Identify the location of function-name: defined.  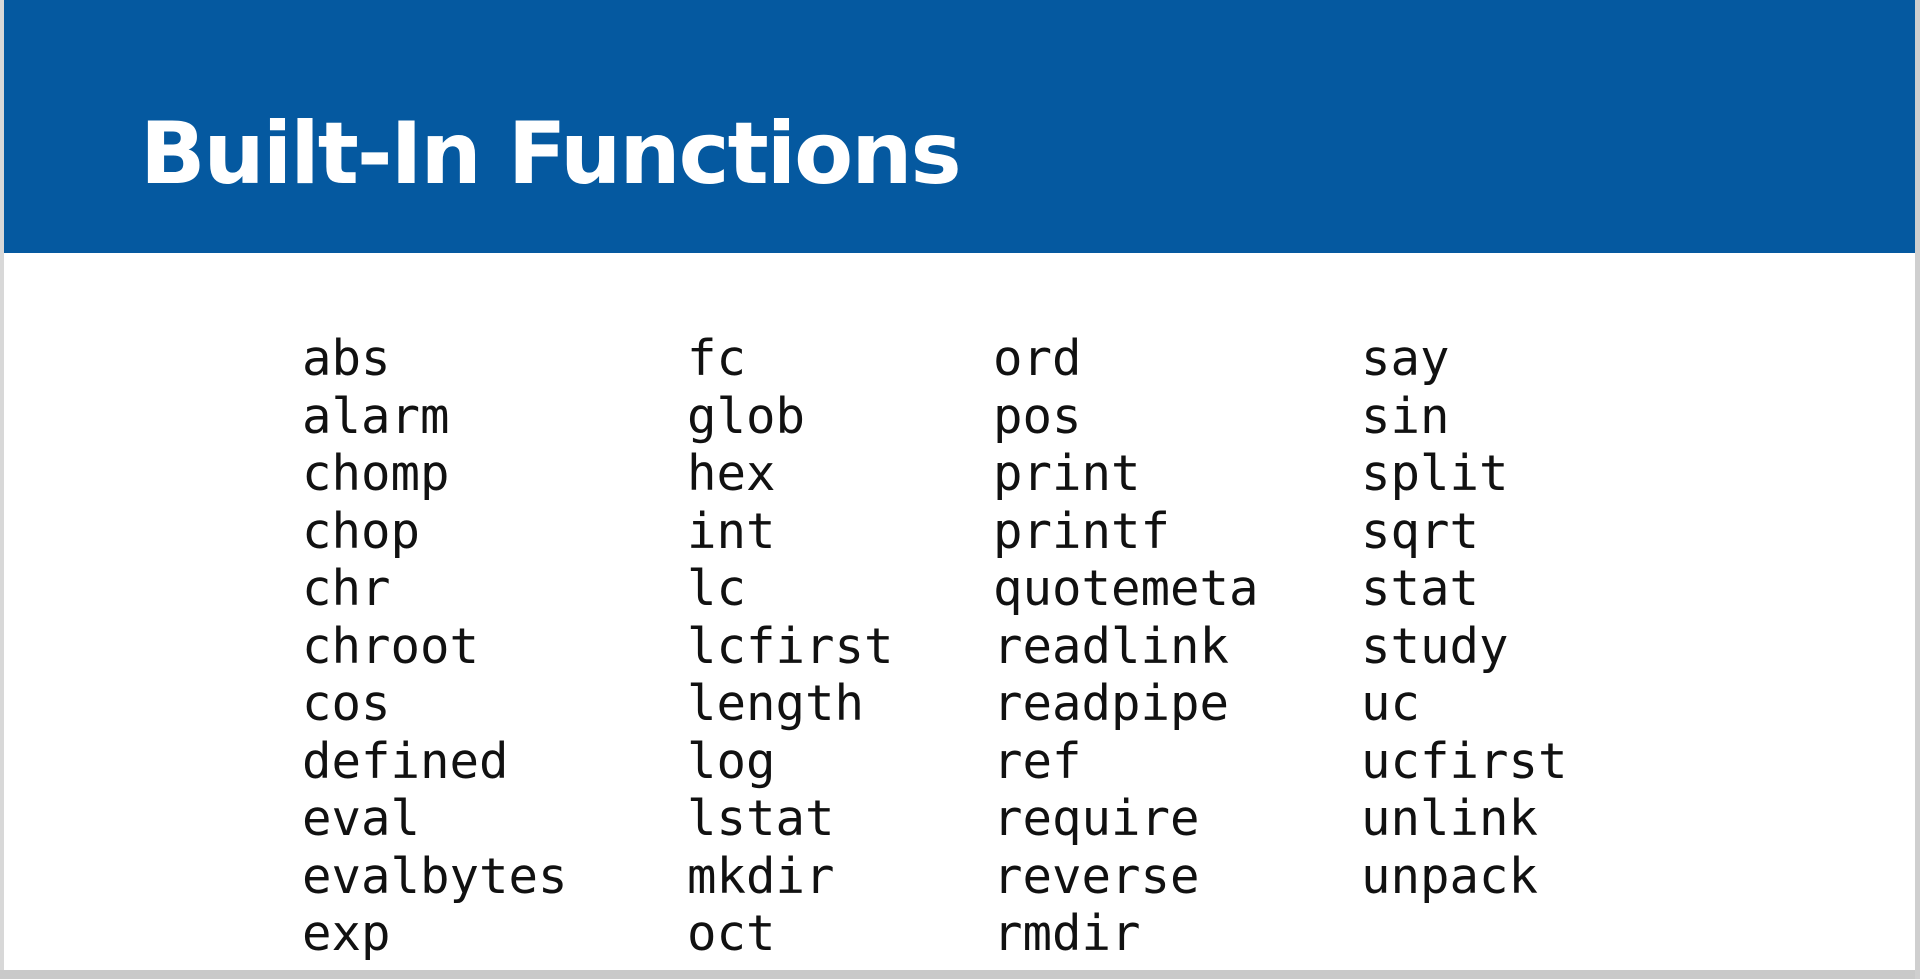
(405, 761).